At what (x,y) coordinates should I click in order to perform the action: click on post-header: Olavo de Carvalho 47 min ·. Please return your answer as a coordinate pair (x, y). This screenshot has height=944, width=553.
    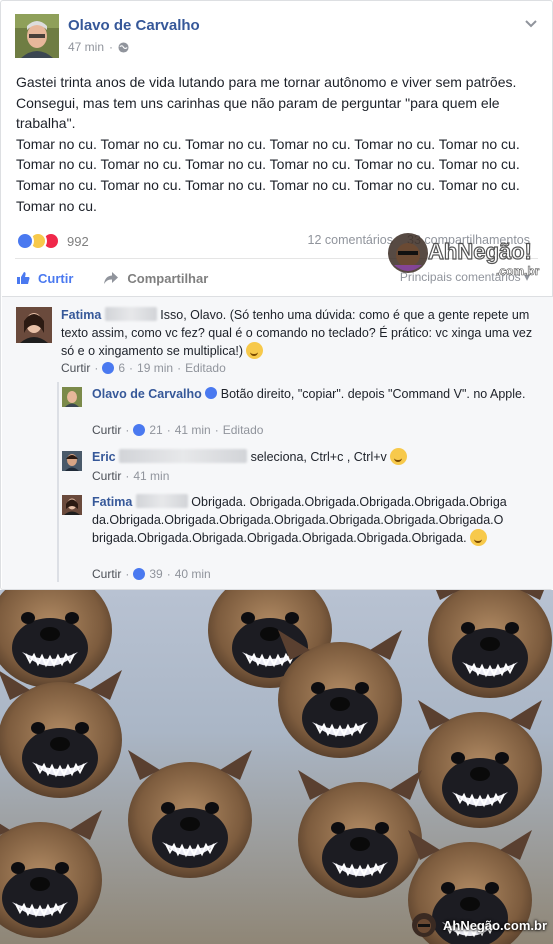
    Looking at the image, I should click on (276, 37).